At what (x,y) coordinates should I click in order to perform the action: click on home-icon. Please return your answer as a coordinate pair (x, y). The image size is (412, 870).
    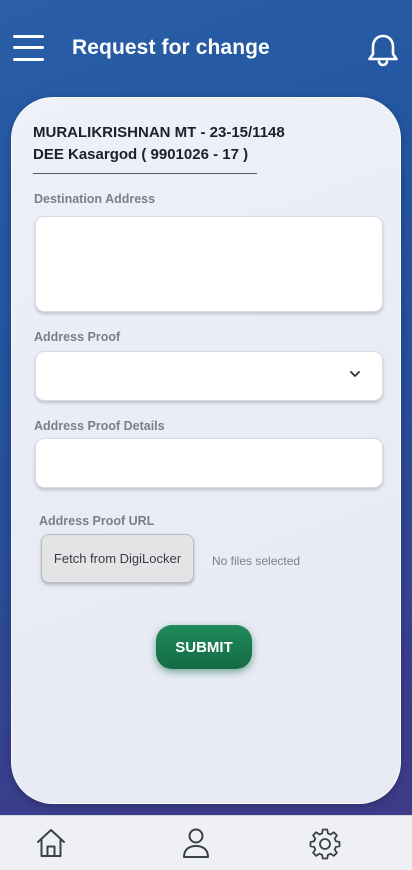
    Looking at the image, I should click on (51, 843).